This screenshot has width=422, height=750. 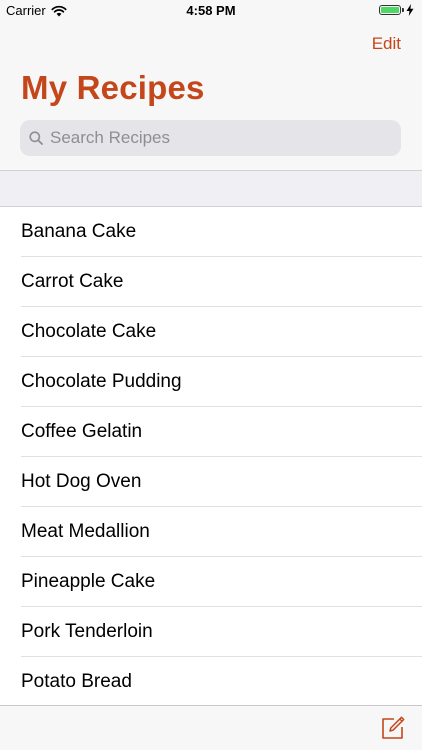 What do you see at coordinates (101, 381) in the screenshot?
I see `recipe-name: Chocolate Pudding` at bounding box center [101, 381].